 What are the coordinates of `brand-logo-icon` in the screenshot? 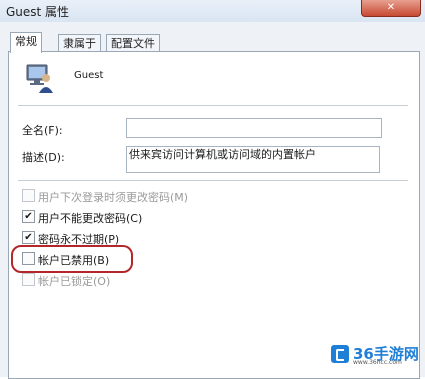 It's located at (340, 354).